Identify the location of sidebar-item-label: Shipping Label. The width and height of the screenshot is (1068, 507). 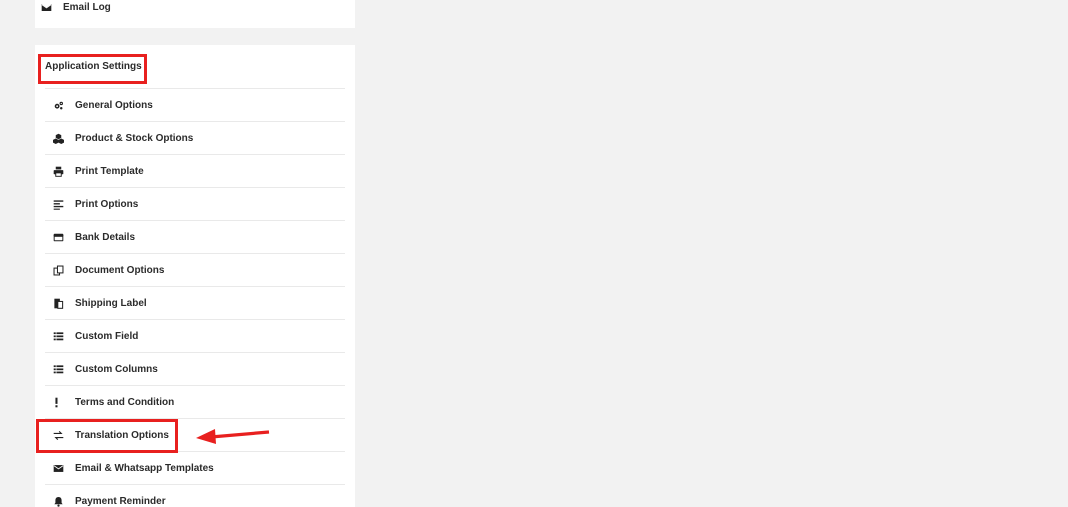
(111, 303).